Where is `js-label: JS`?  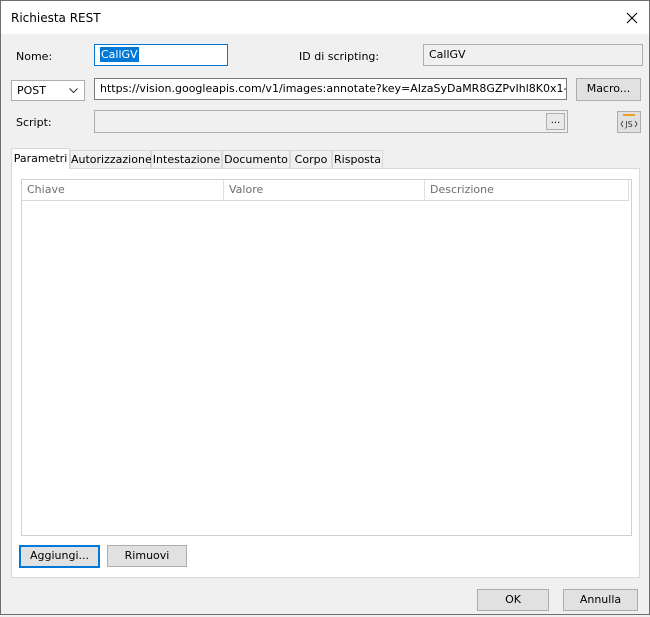 js-label: JS is located at coordinates (628, 124).